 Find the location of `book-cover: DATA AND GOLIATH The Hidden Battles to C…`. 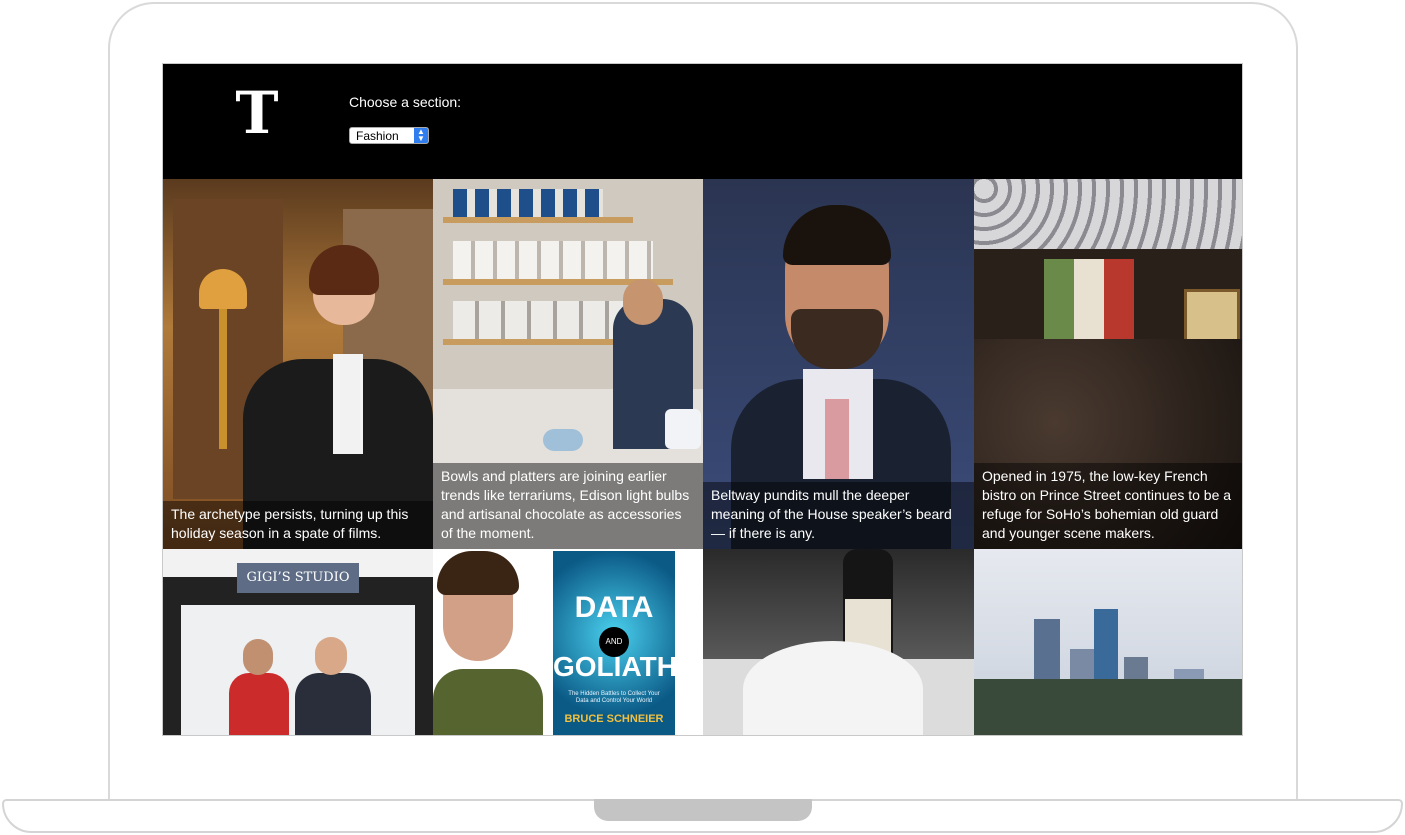

book-cover: DATA AND GOLIATH The Hidden Battles to C… is located at coordinates (615, 643).